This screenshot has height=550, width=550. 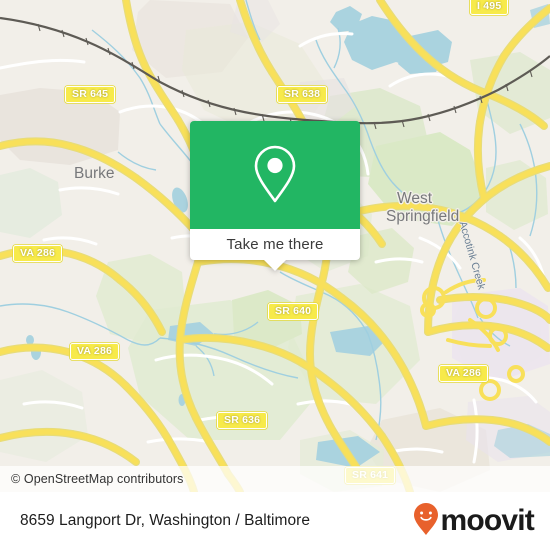 I want to click on moovit-pin-icon, so click(x=426, y=521).